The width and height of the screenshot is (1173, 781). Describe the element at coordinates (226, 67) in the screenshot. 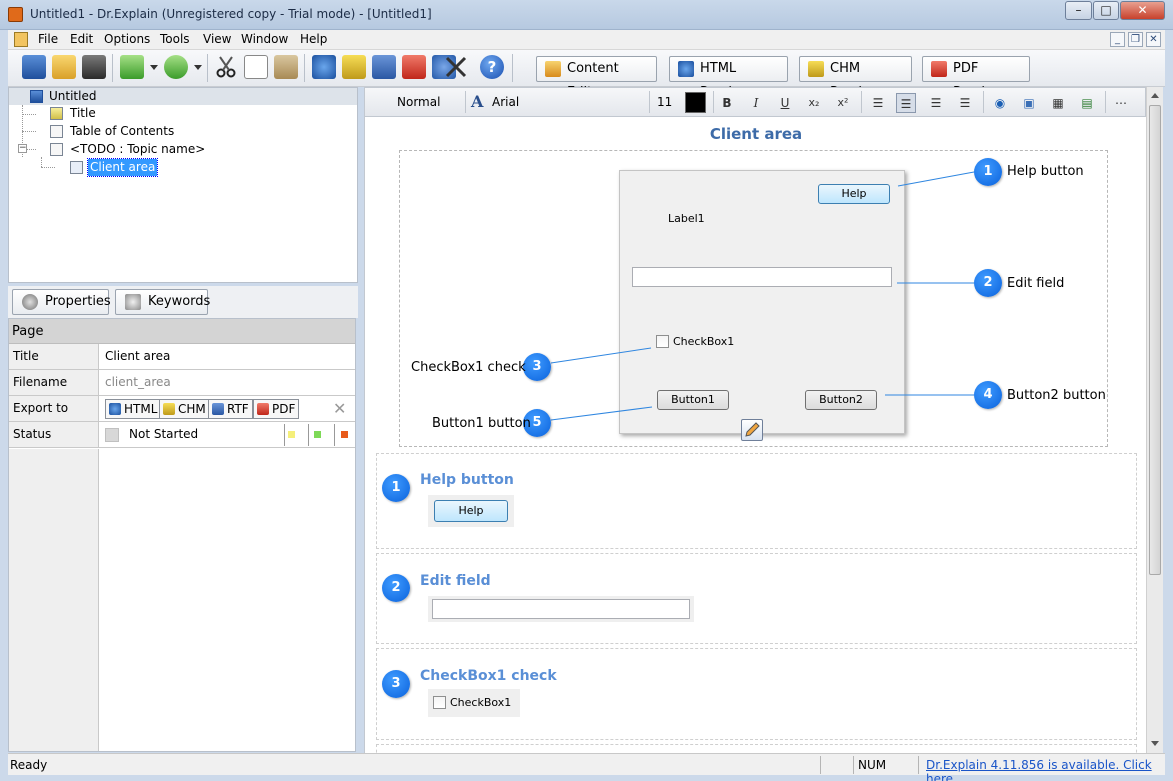

I see `cut-icon` at that location.